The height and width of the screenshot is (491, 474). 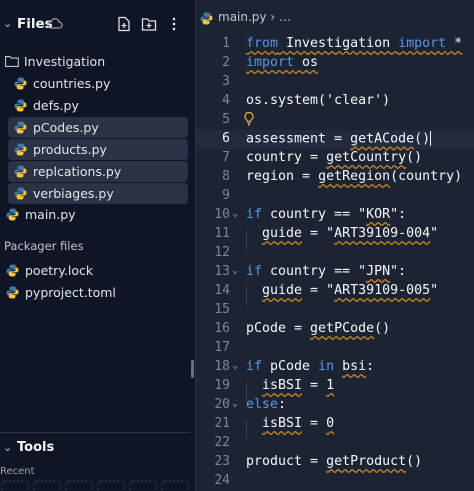 I want to click on folder-investigation: Investigation, so click(x=96, y=61).